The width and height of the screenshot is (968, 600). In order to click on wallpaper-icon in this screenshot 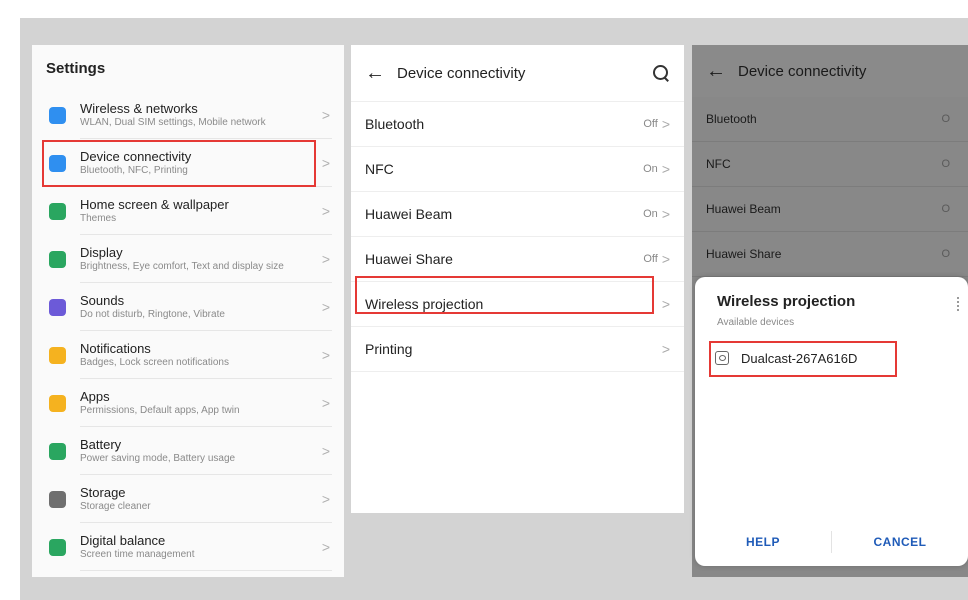, I will do `click(57, 211)`.